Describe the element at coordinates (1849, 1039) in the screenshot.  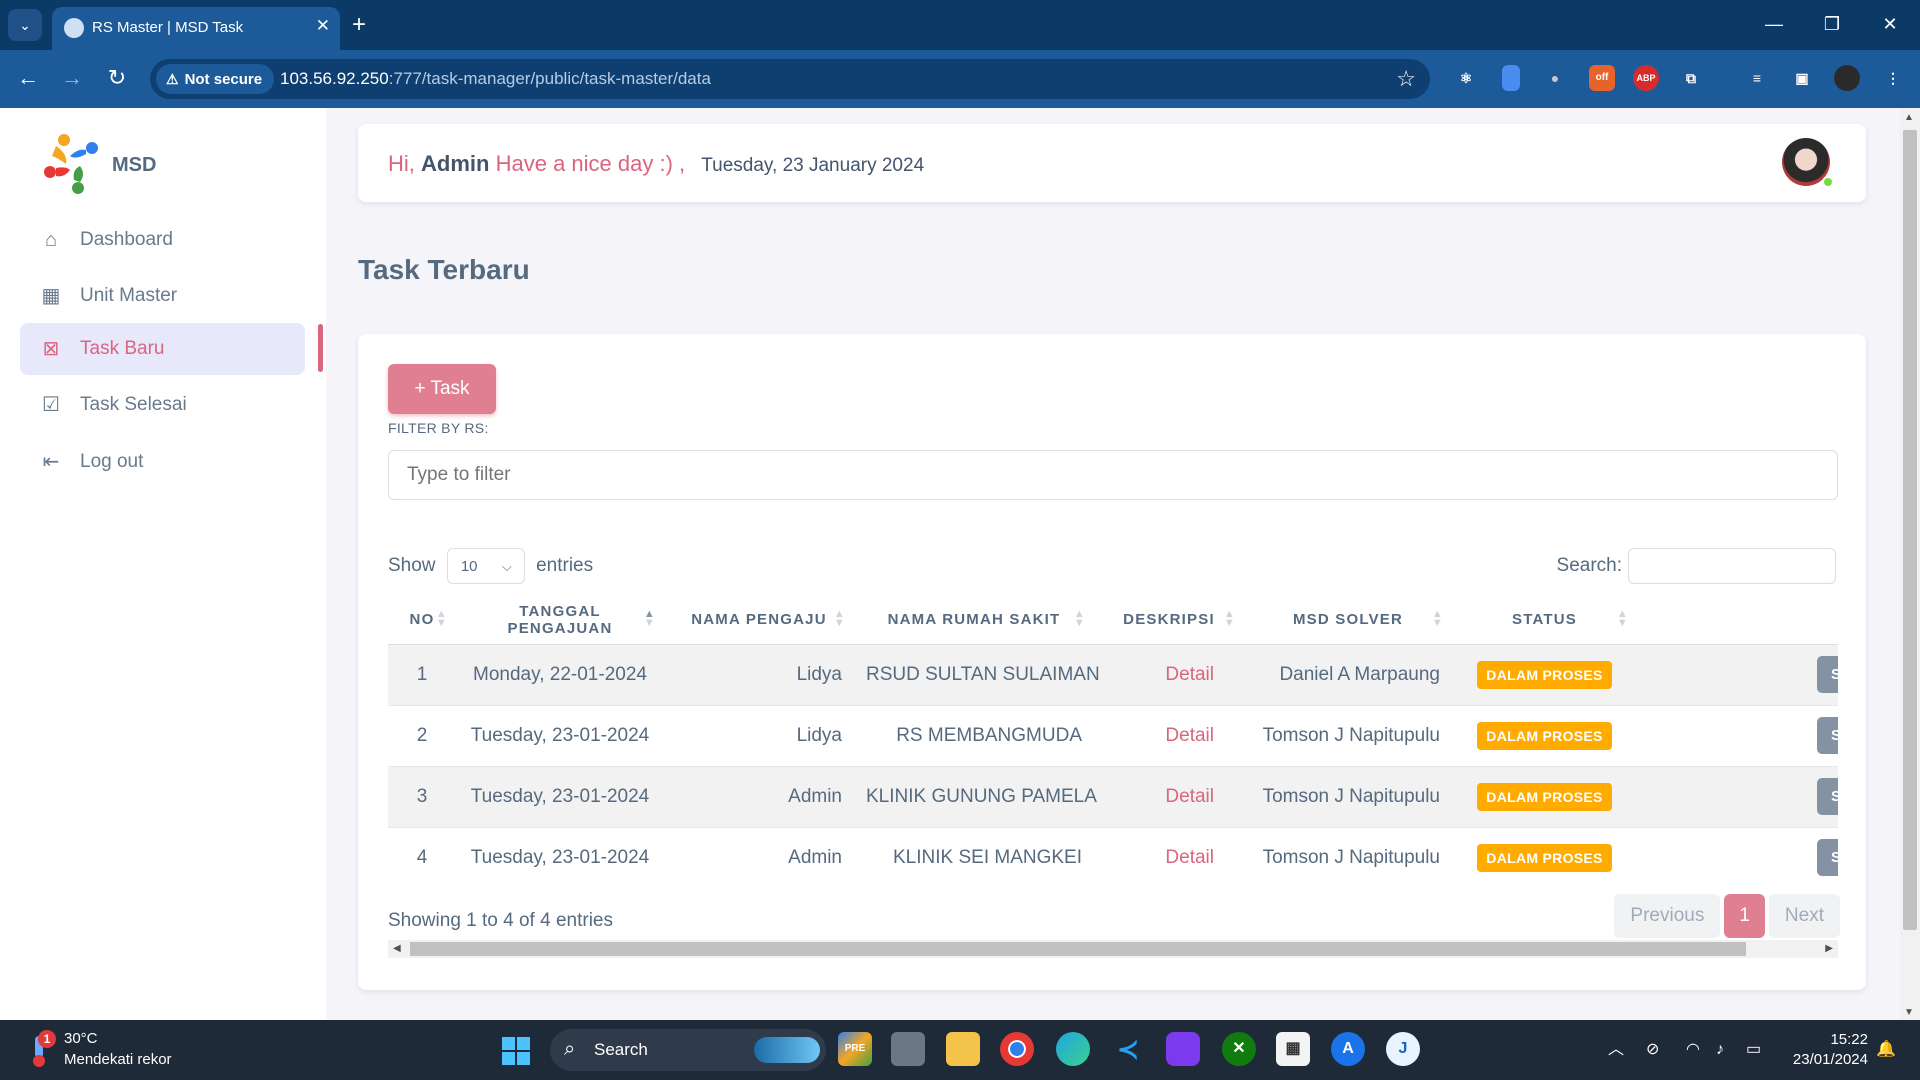
I see `clock-time: 15:22` at that location.